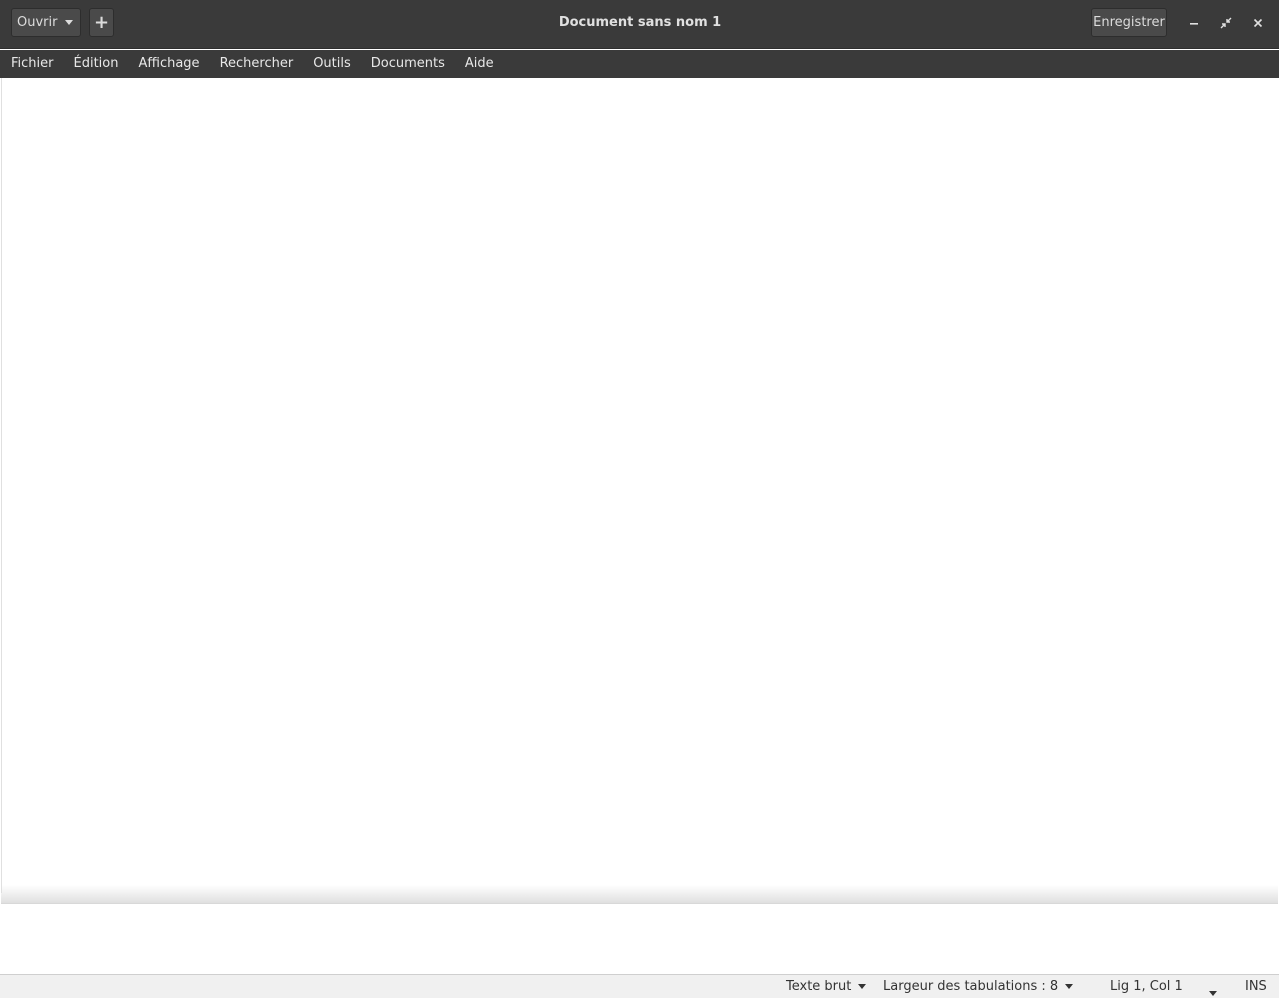 This screenshot has height=998, width=1279. Describe the element at coordinates (332, 64) in the screenshot. I see `menu-outils: Outils` at that location.